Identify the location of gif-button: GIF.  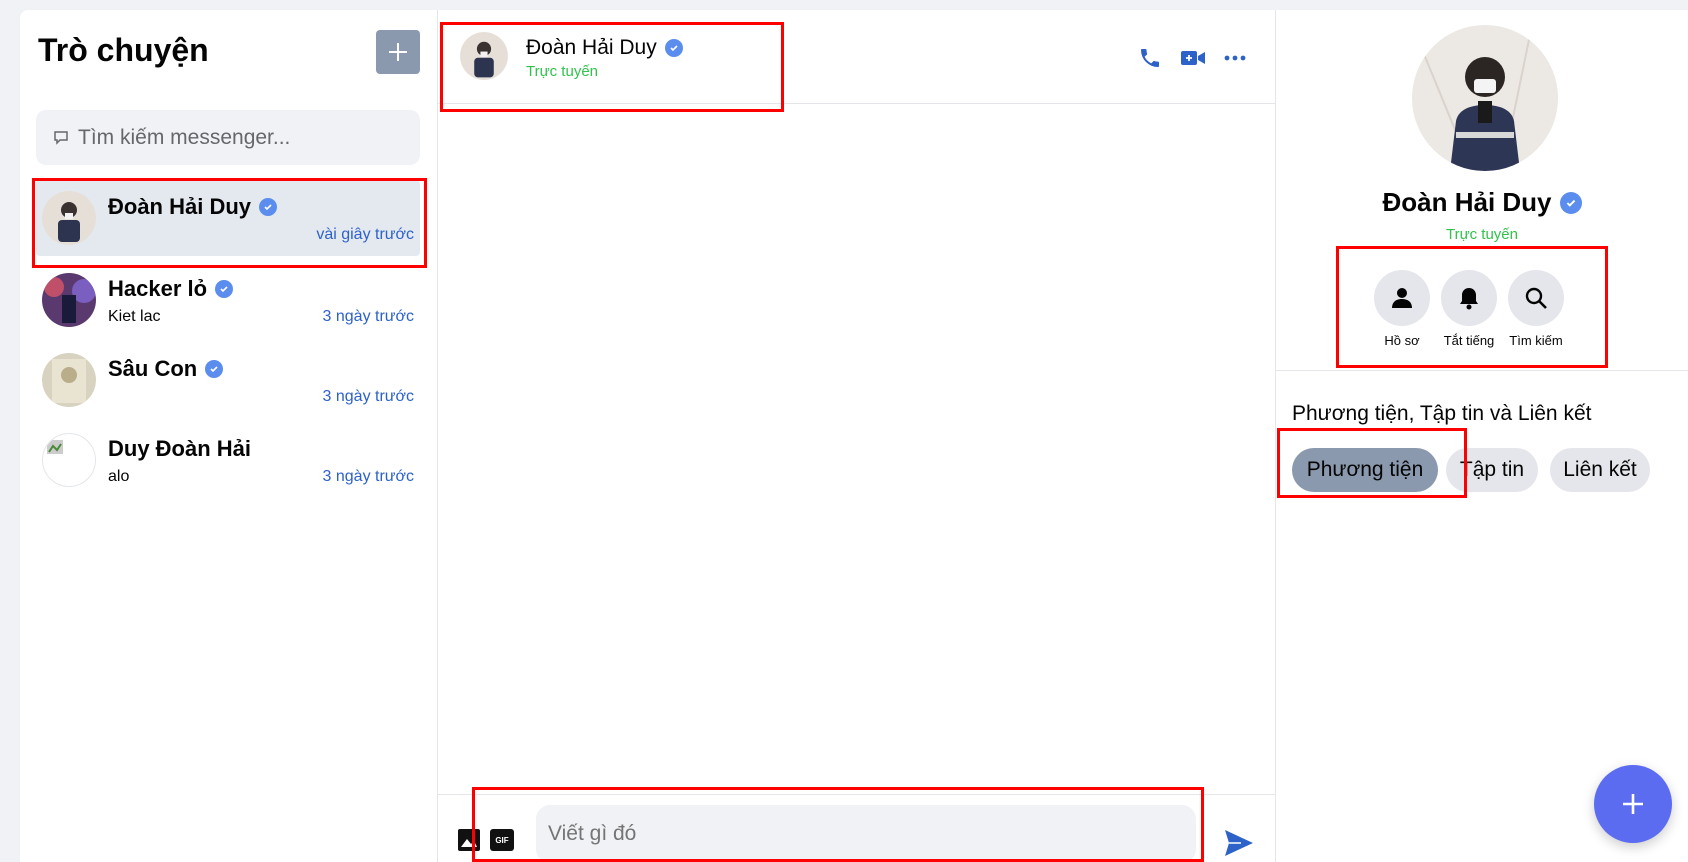
(502, 840).